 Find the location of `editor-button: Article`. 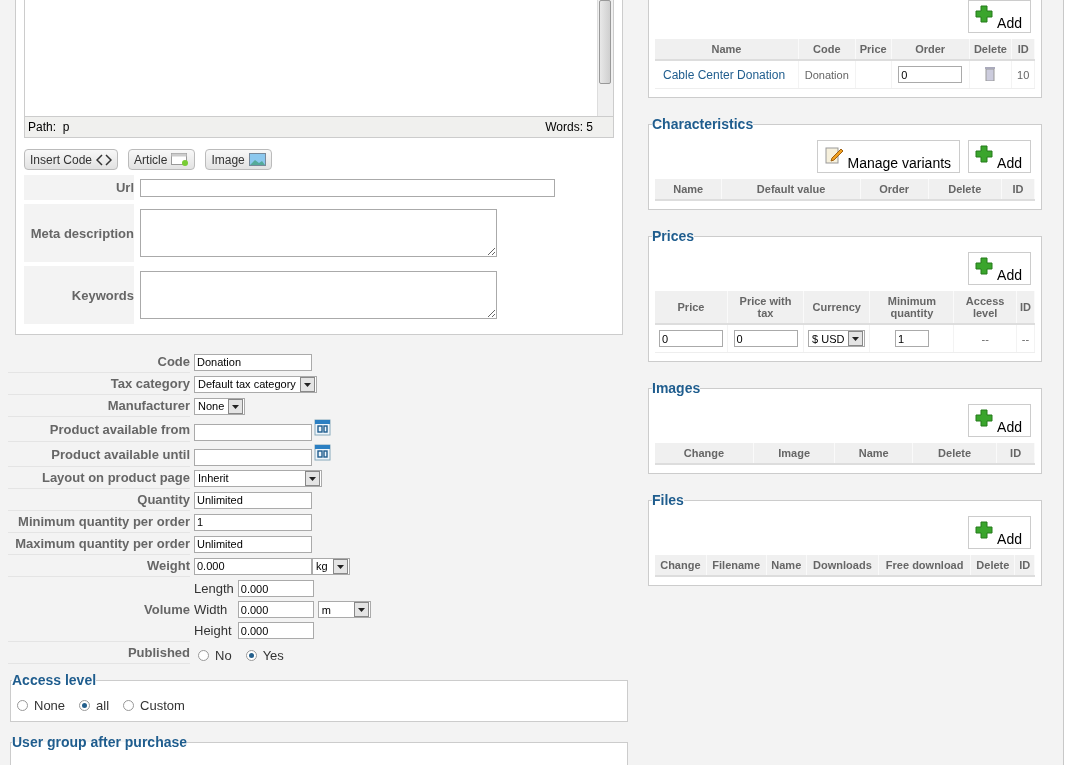

editor-button: Article is located at coordinates (162, 159).